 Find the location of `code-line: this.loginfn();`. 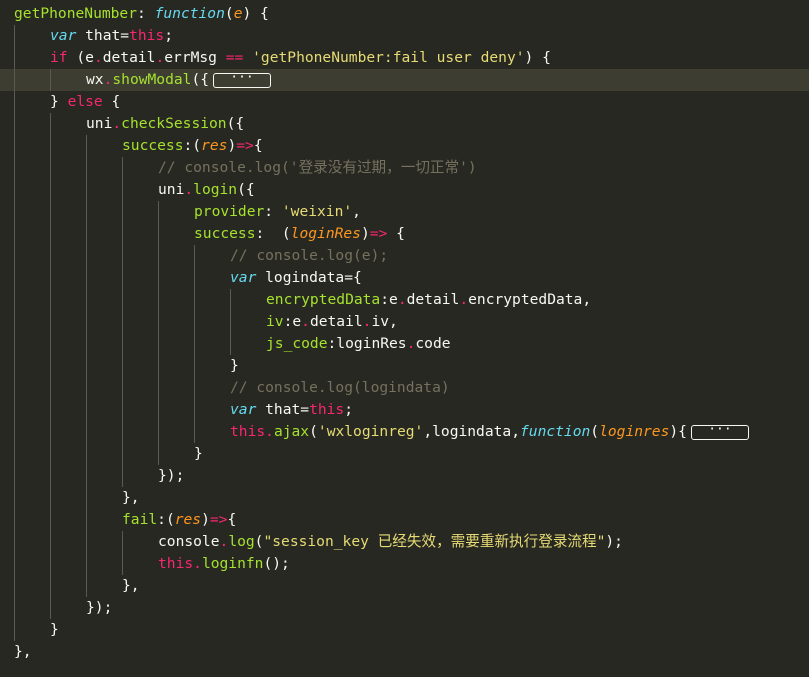

code-line: this.loginfn(); is located at coordinates (404, 564).